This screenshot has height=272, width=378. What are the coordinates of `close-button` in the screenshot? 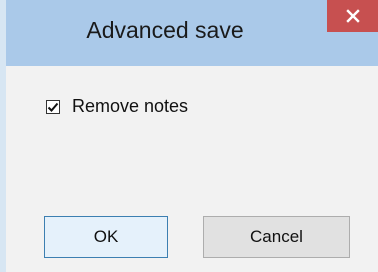 It's located at (352, 16).